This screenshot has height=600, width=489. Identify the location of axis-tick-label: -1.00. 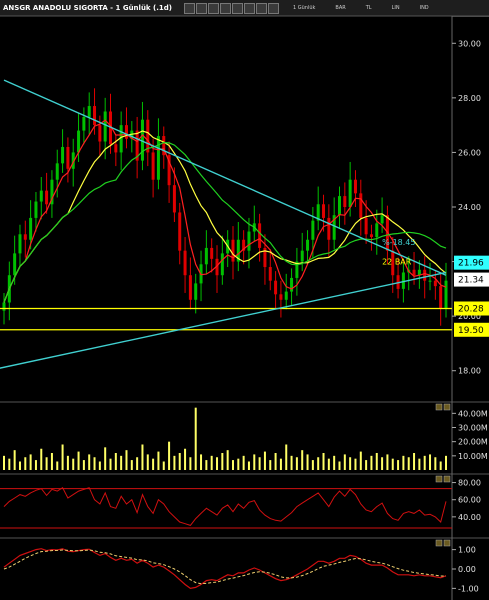
(468, 588).